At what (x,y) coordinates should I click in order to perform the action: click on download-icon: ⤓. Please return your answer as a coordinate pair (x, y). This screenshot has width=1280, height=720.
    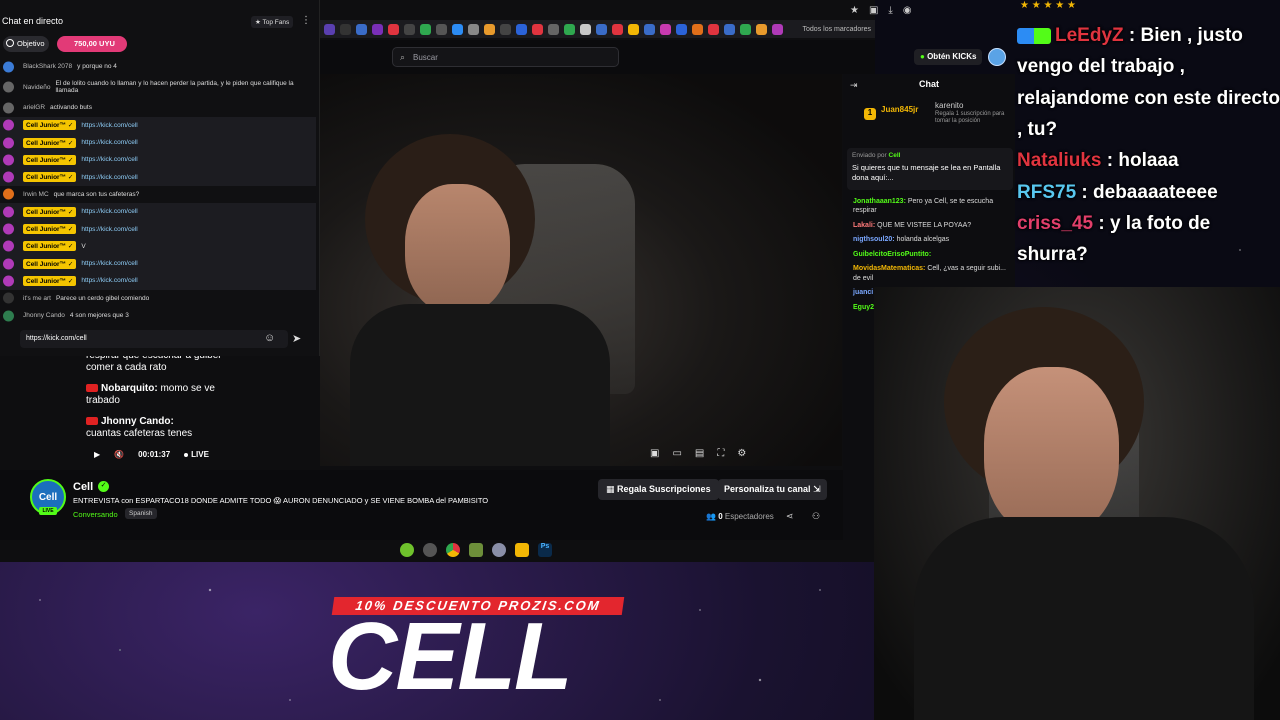
    Looking at the image, I should click on (890, 10).